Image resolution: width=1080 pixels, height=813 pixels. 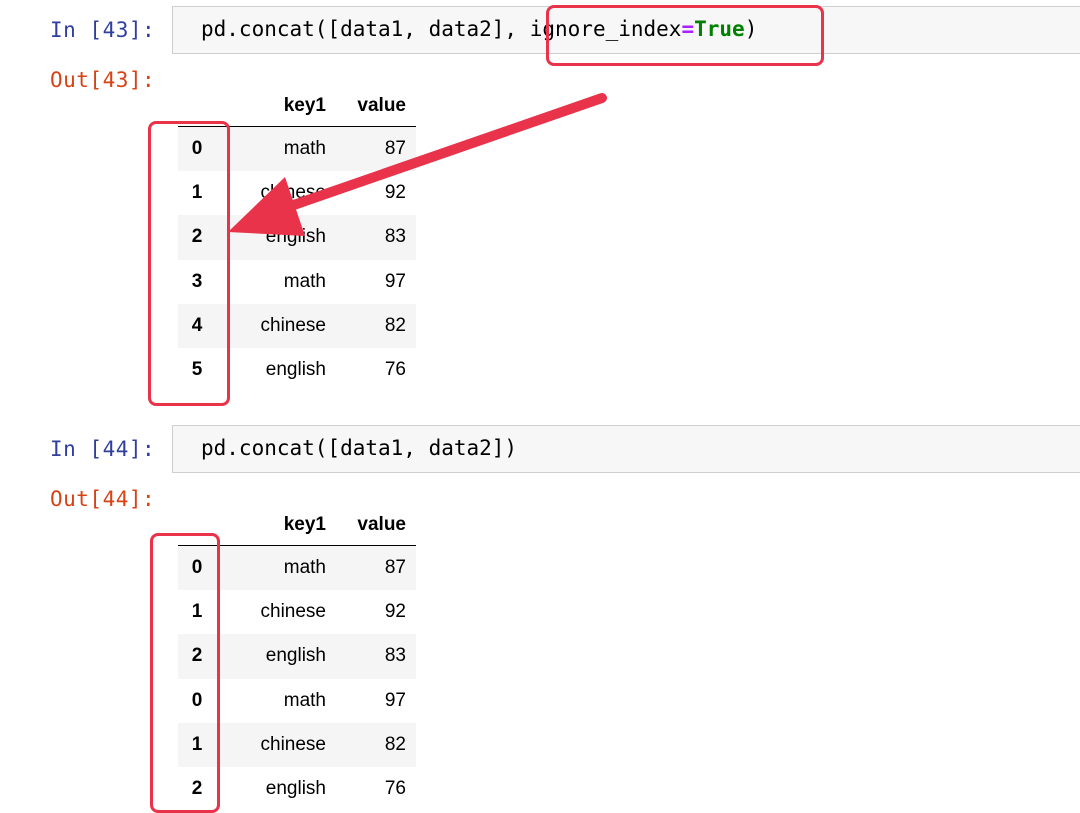 What do you see at coordinates (719, 29) in the screenshot?
I see `code-true-keyword: True` at bounding box center [719, 29].